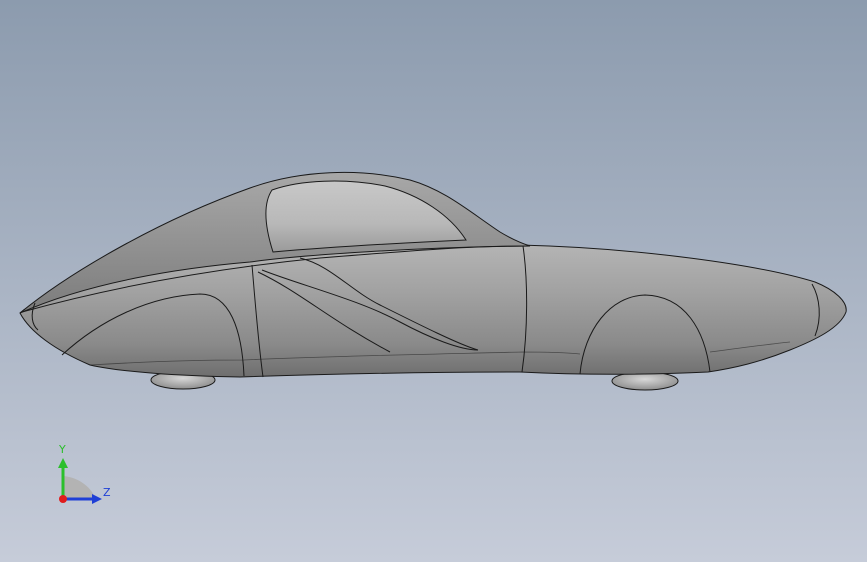 Image resolution: width=867 pixels, height=562 pixels. Describe the element at coordinates (107, 492) in the screenshot. I see `triad-z-label: Z` at that location.